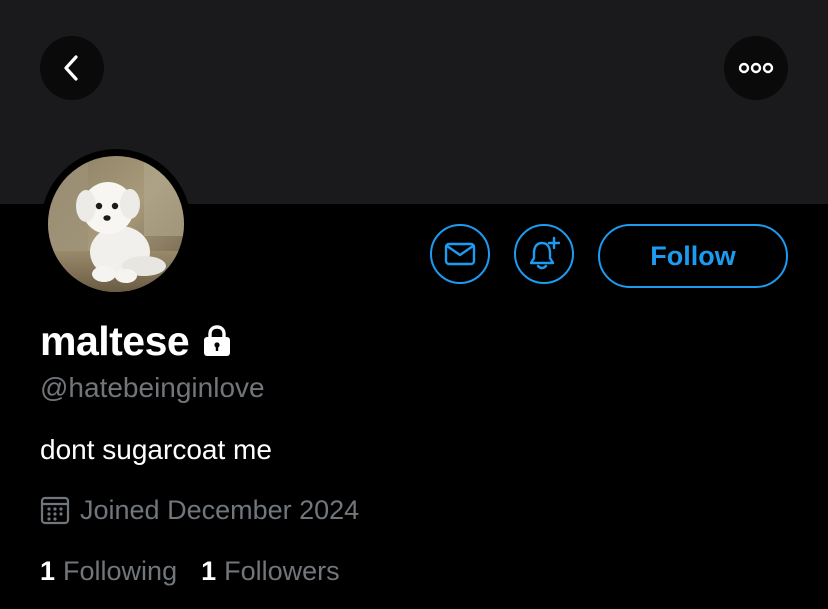 The height and width of the screenshot is (609, 828). Describe the element at coordinates (220, 509) in the screenshot. I see `joined-text: Joined December 2024` at that location.